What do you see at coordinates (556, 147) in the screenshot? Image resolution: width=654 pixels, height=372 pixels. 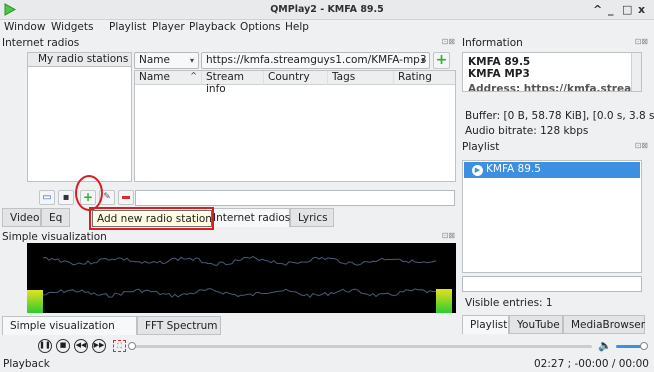 I see `playlist-panel-header: Playlist ⊡⊠` at bounding box center [556, 147].